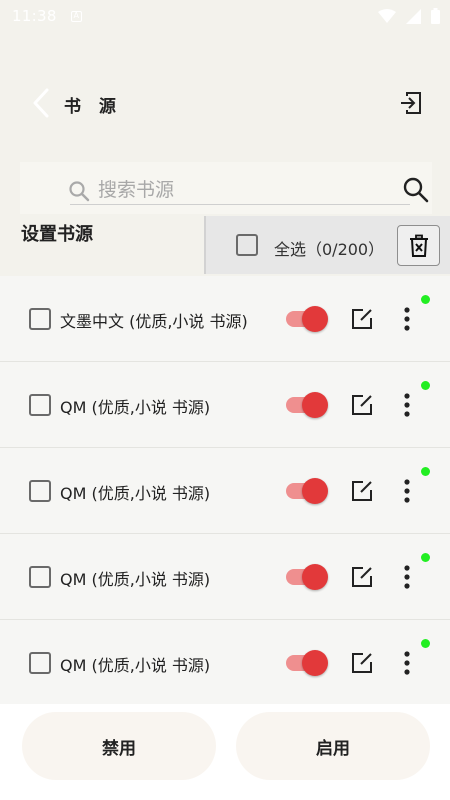 The image size is (450, 800). Describe the element at coordinates (387, 15) in the screenshot. I see `wifi-icon` at that location.